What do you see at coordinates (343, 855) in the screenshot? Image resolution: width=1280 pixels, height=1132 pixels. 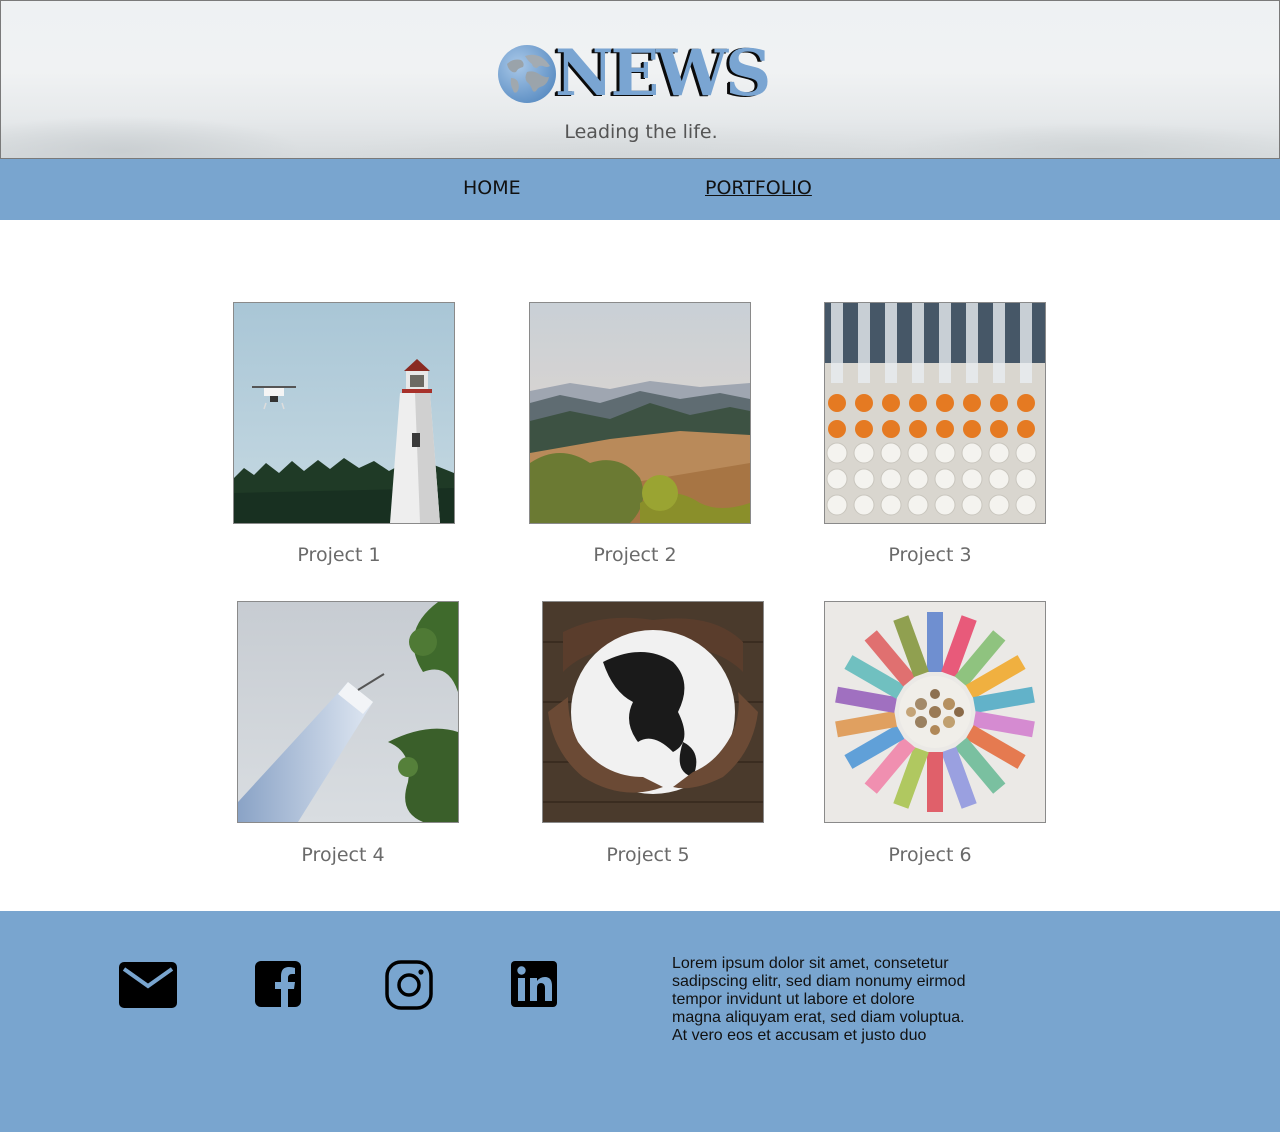 I see `project-4-caption: Project 4` at bounding box center [343, 855].